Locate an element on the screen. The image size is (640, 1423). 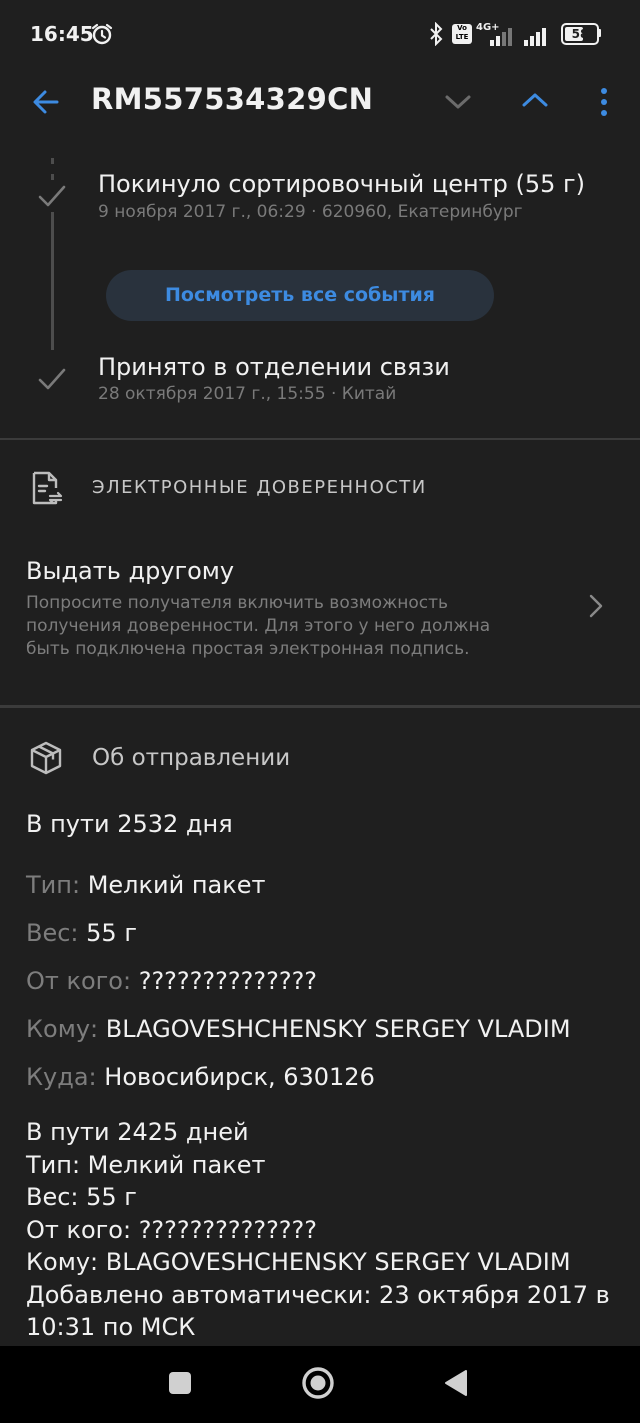
field-type: Тип: Мелкий пакет is located at coordinates (146, 885).